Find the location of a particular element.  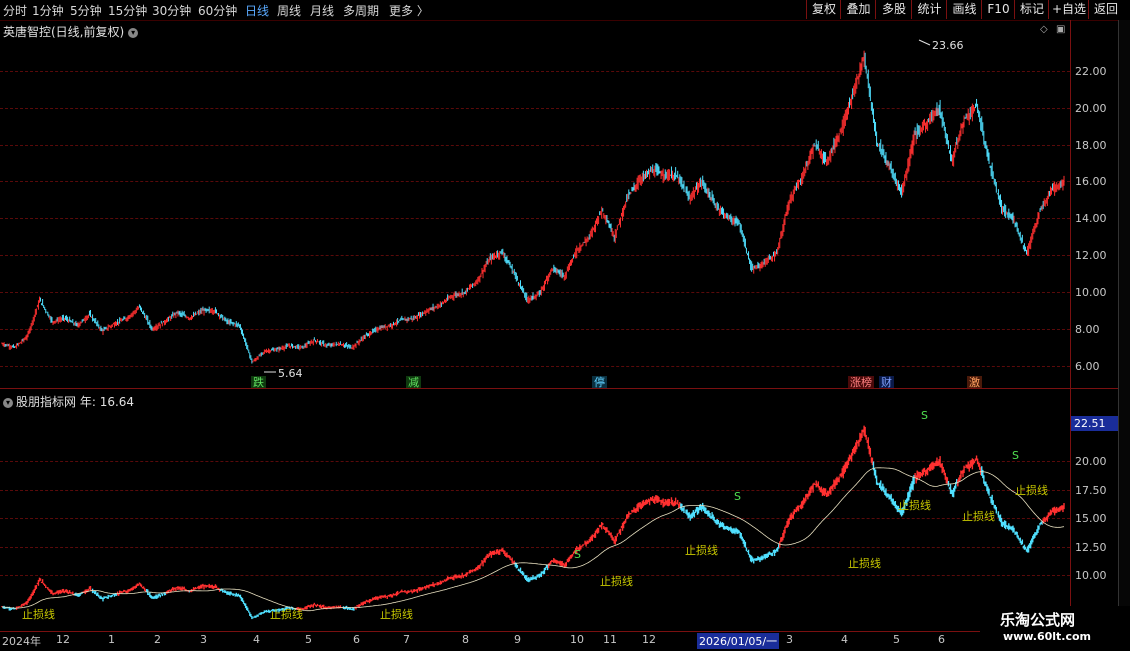

right-axis is located at coordinates (1070, 326).